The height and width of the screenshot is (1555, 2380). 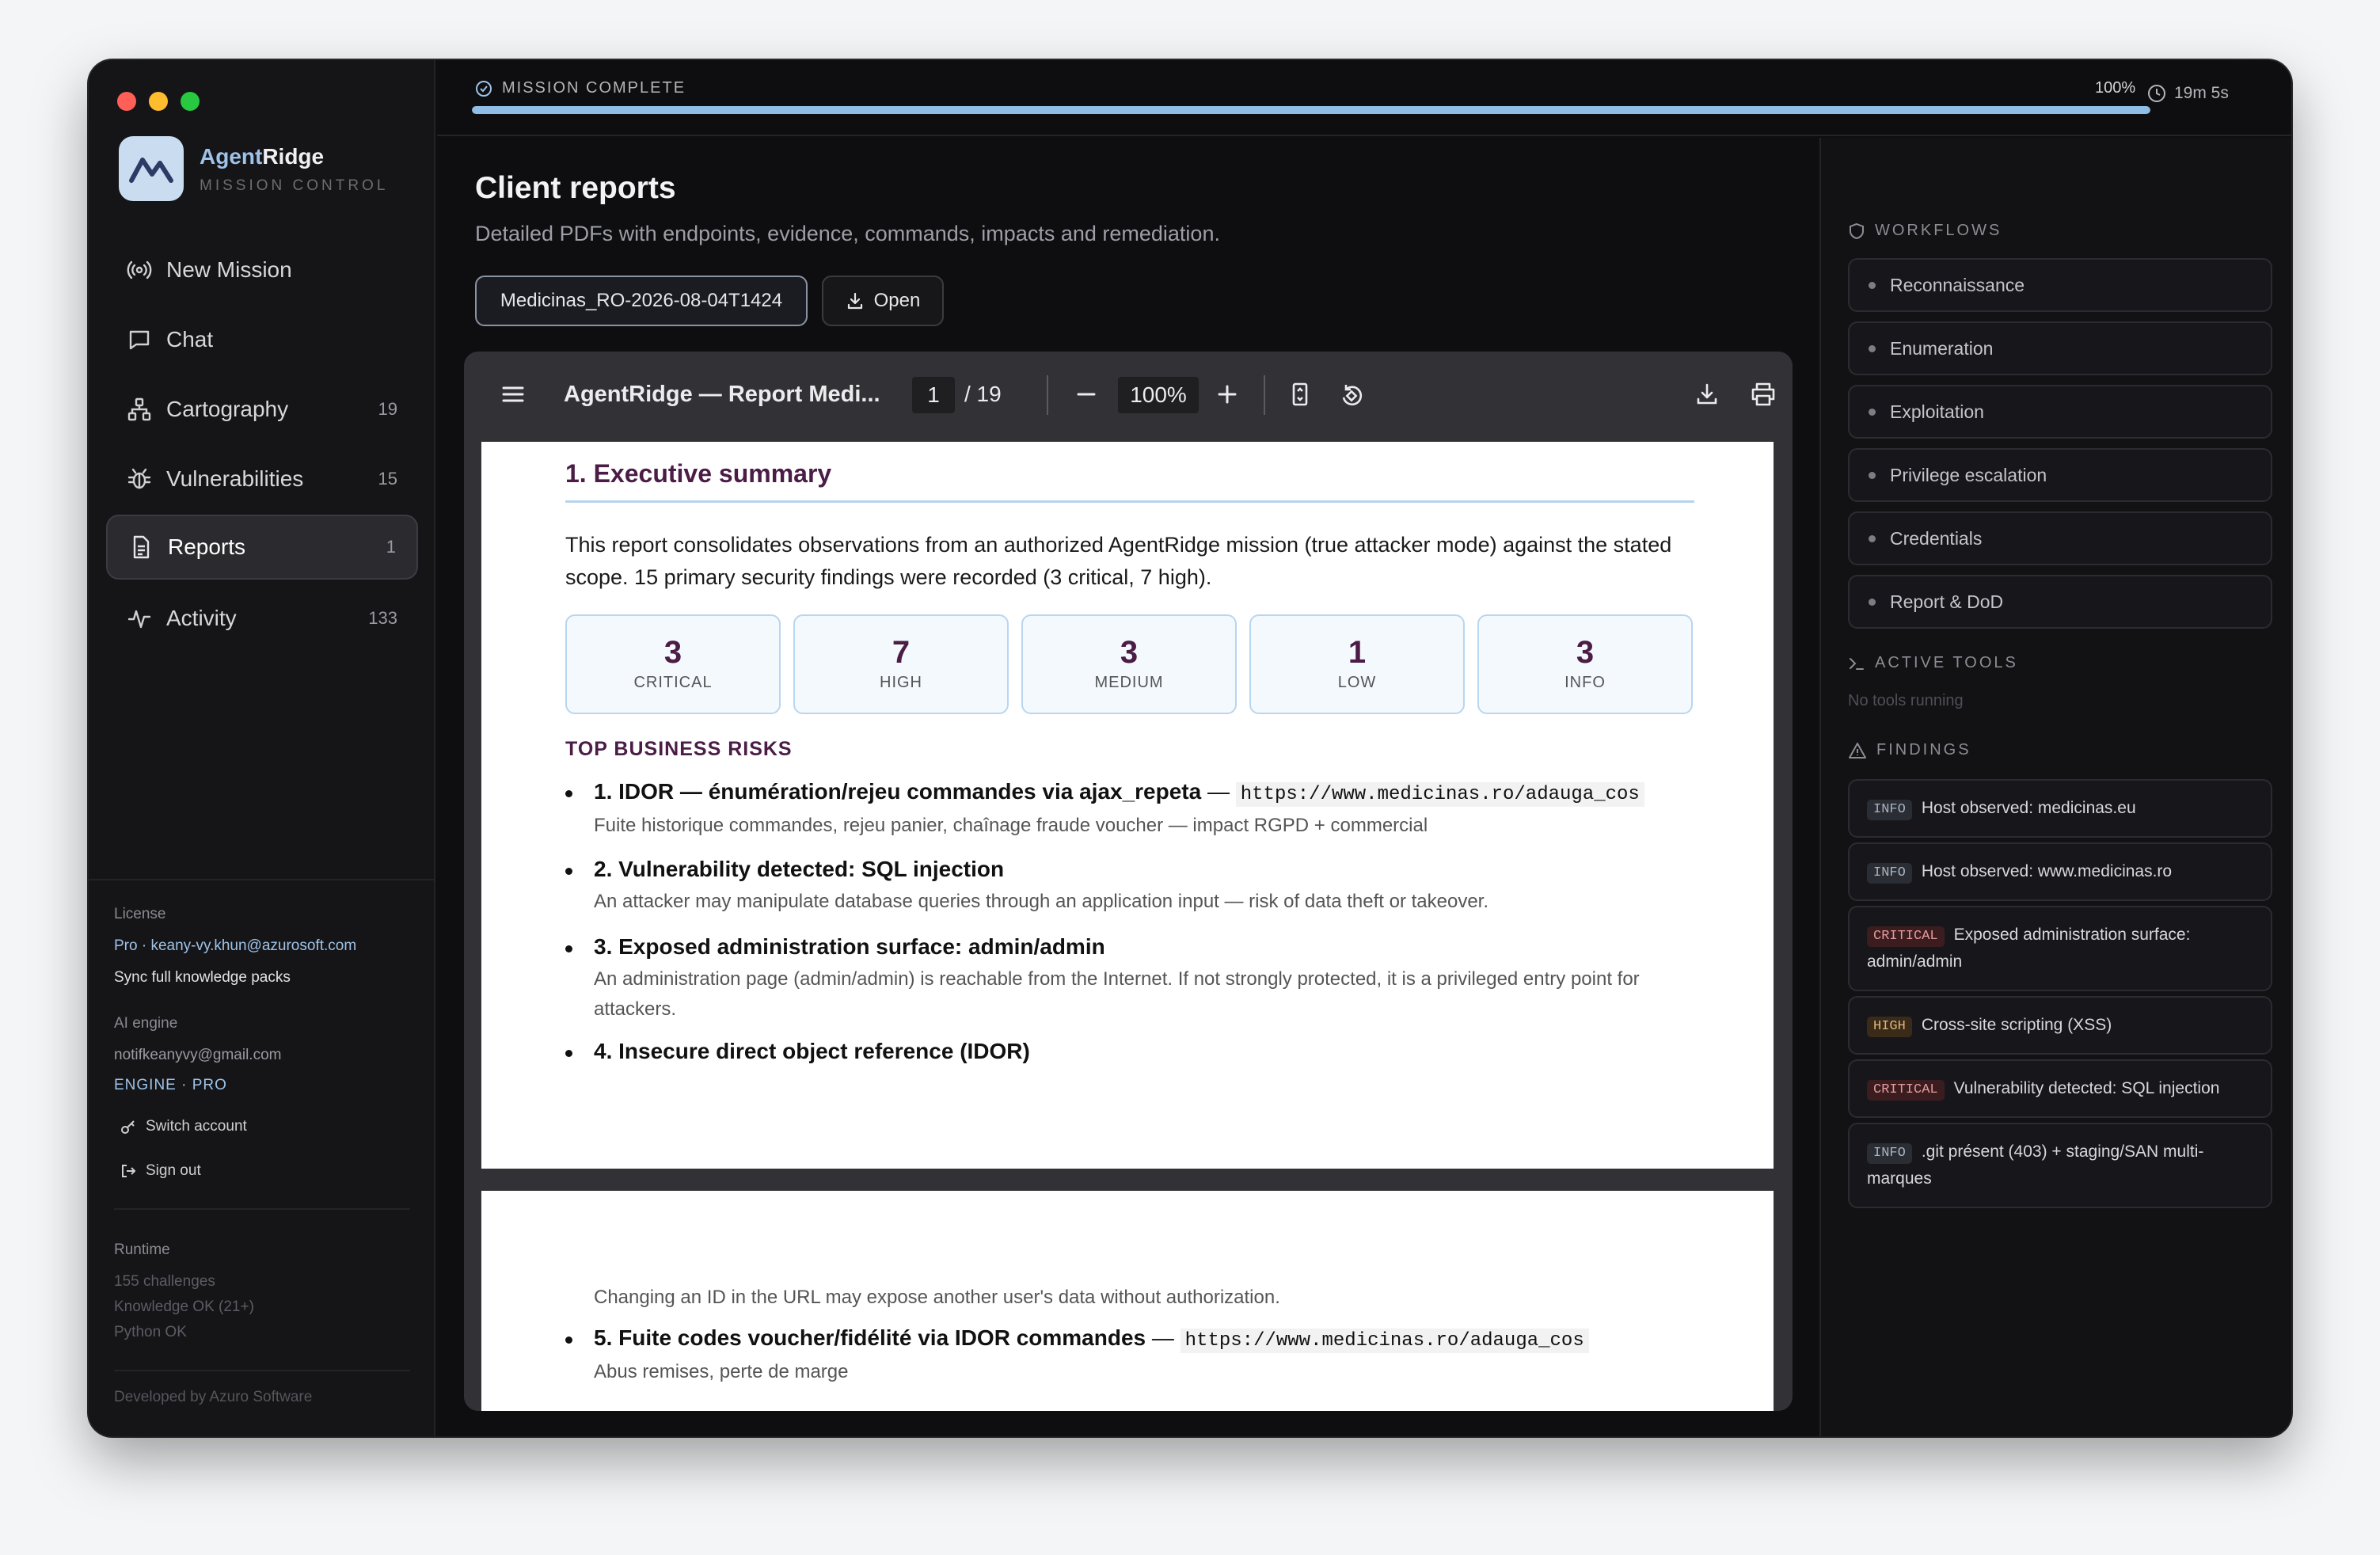 I want to click on nav-vulnerabilities: Vulnerabilities 15, so click(x=262, y=479).